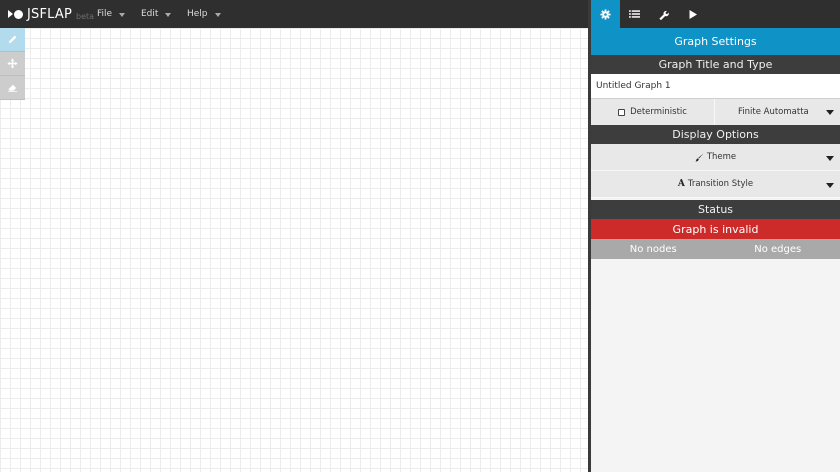 The image size is (840, 472). I want to click on tab-settings, so click(605, 14).